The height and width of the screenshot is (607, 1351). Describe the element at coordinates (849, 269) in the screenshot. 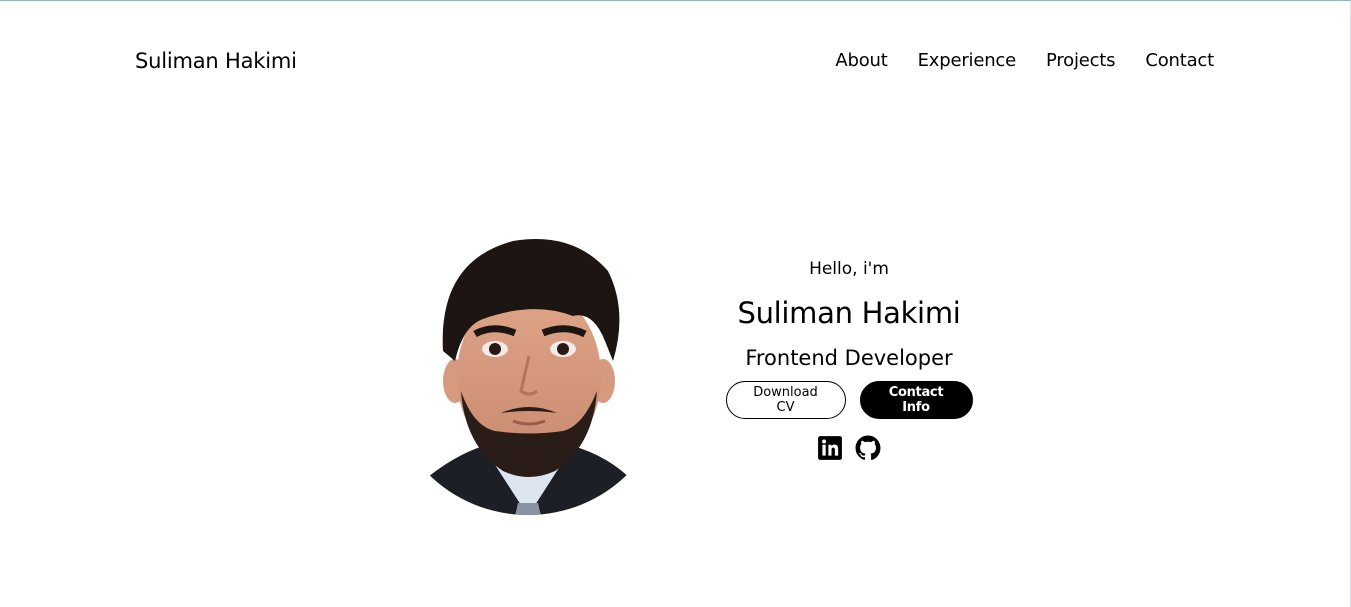

I see `greeting-text: Hello, i'm` at that location.